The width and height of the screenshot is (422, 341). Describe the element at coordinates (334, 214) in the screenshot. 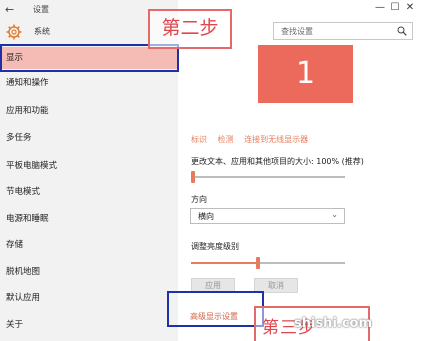

I see `chevron-down-icon: ⌄` at that location.